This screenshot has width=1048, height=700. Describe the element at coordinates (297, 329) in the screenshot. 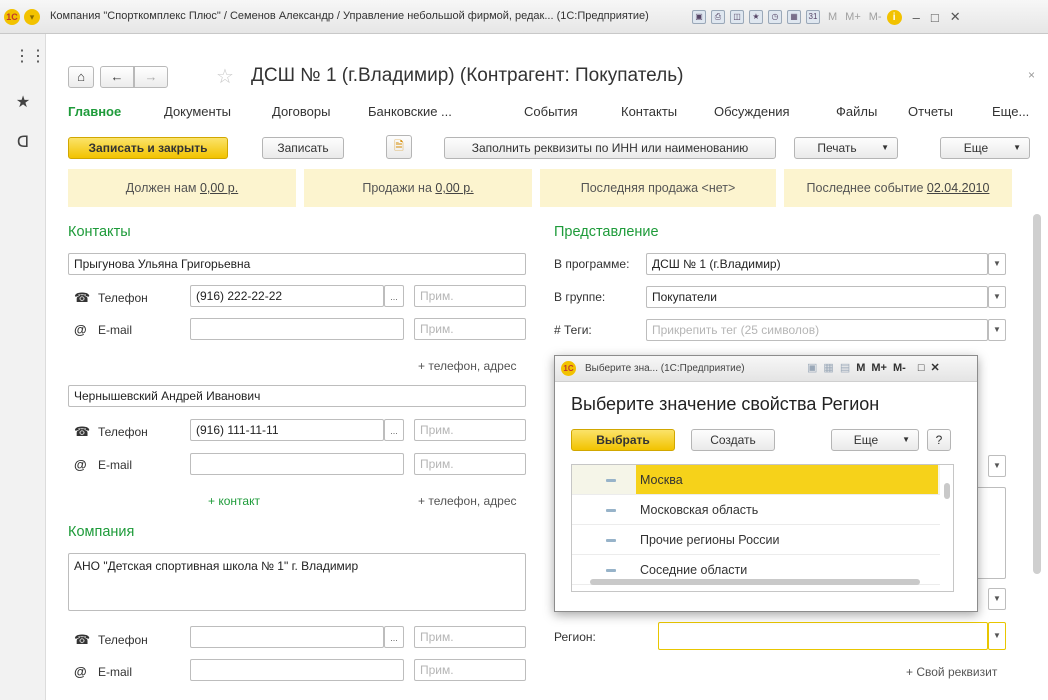

I see `contact1-email-field` at that location.